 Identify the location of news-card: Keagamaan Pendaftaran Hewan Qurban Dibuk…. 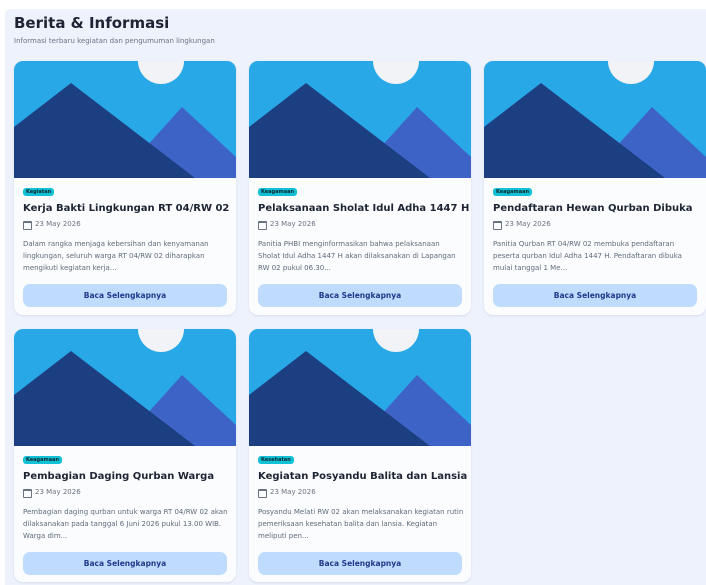
(595, 188).